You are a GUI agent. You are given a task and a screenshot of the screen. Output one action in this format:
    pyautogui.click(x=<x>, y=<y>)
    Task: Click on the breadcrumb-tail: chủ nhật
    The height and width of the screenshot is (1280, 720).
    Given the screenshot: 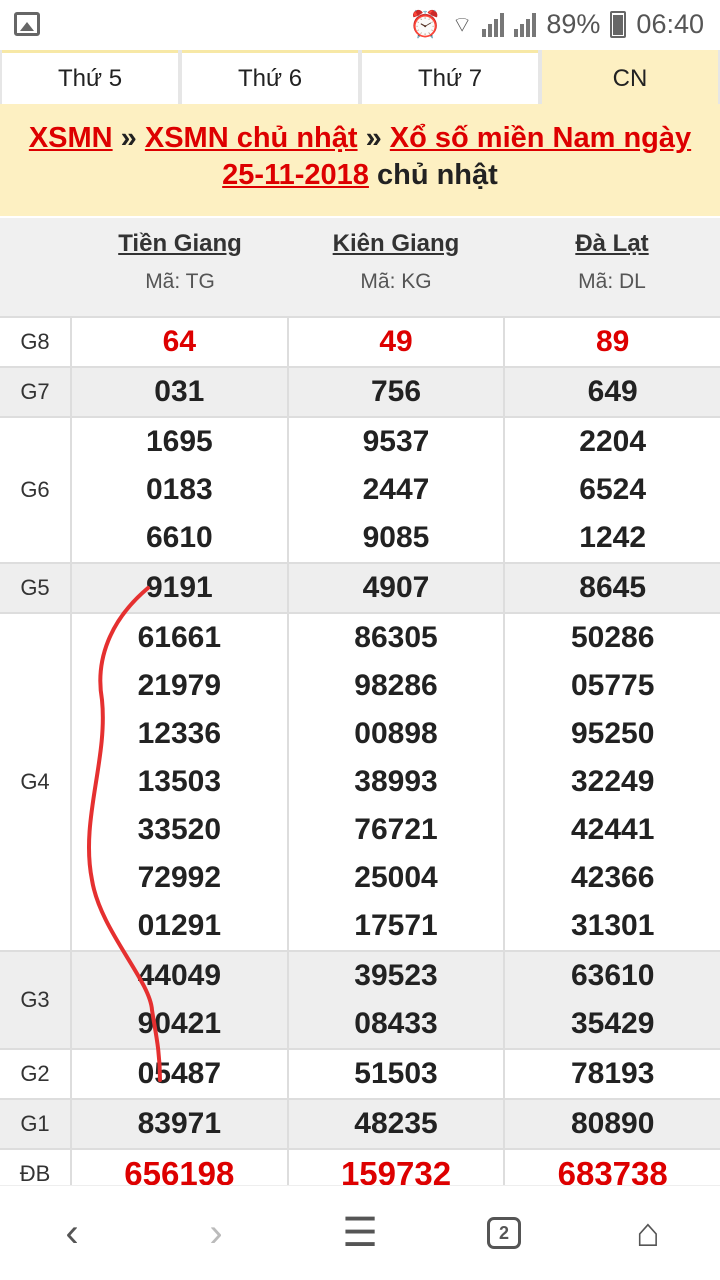 What is the action you would take?
    pyautogui.click(x=433, y=175)
    